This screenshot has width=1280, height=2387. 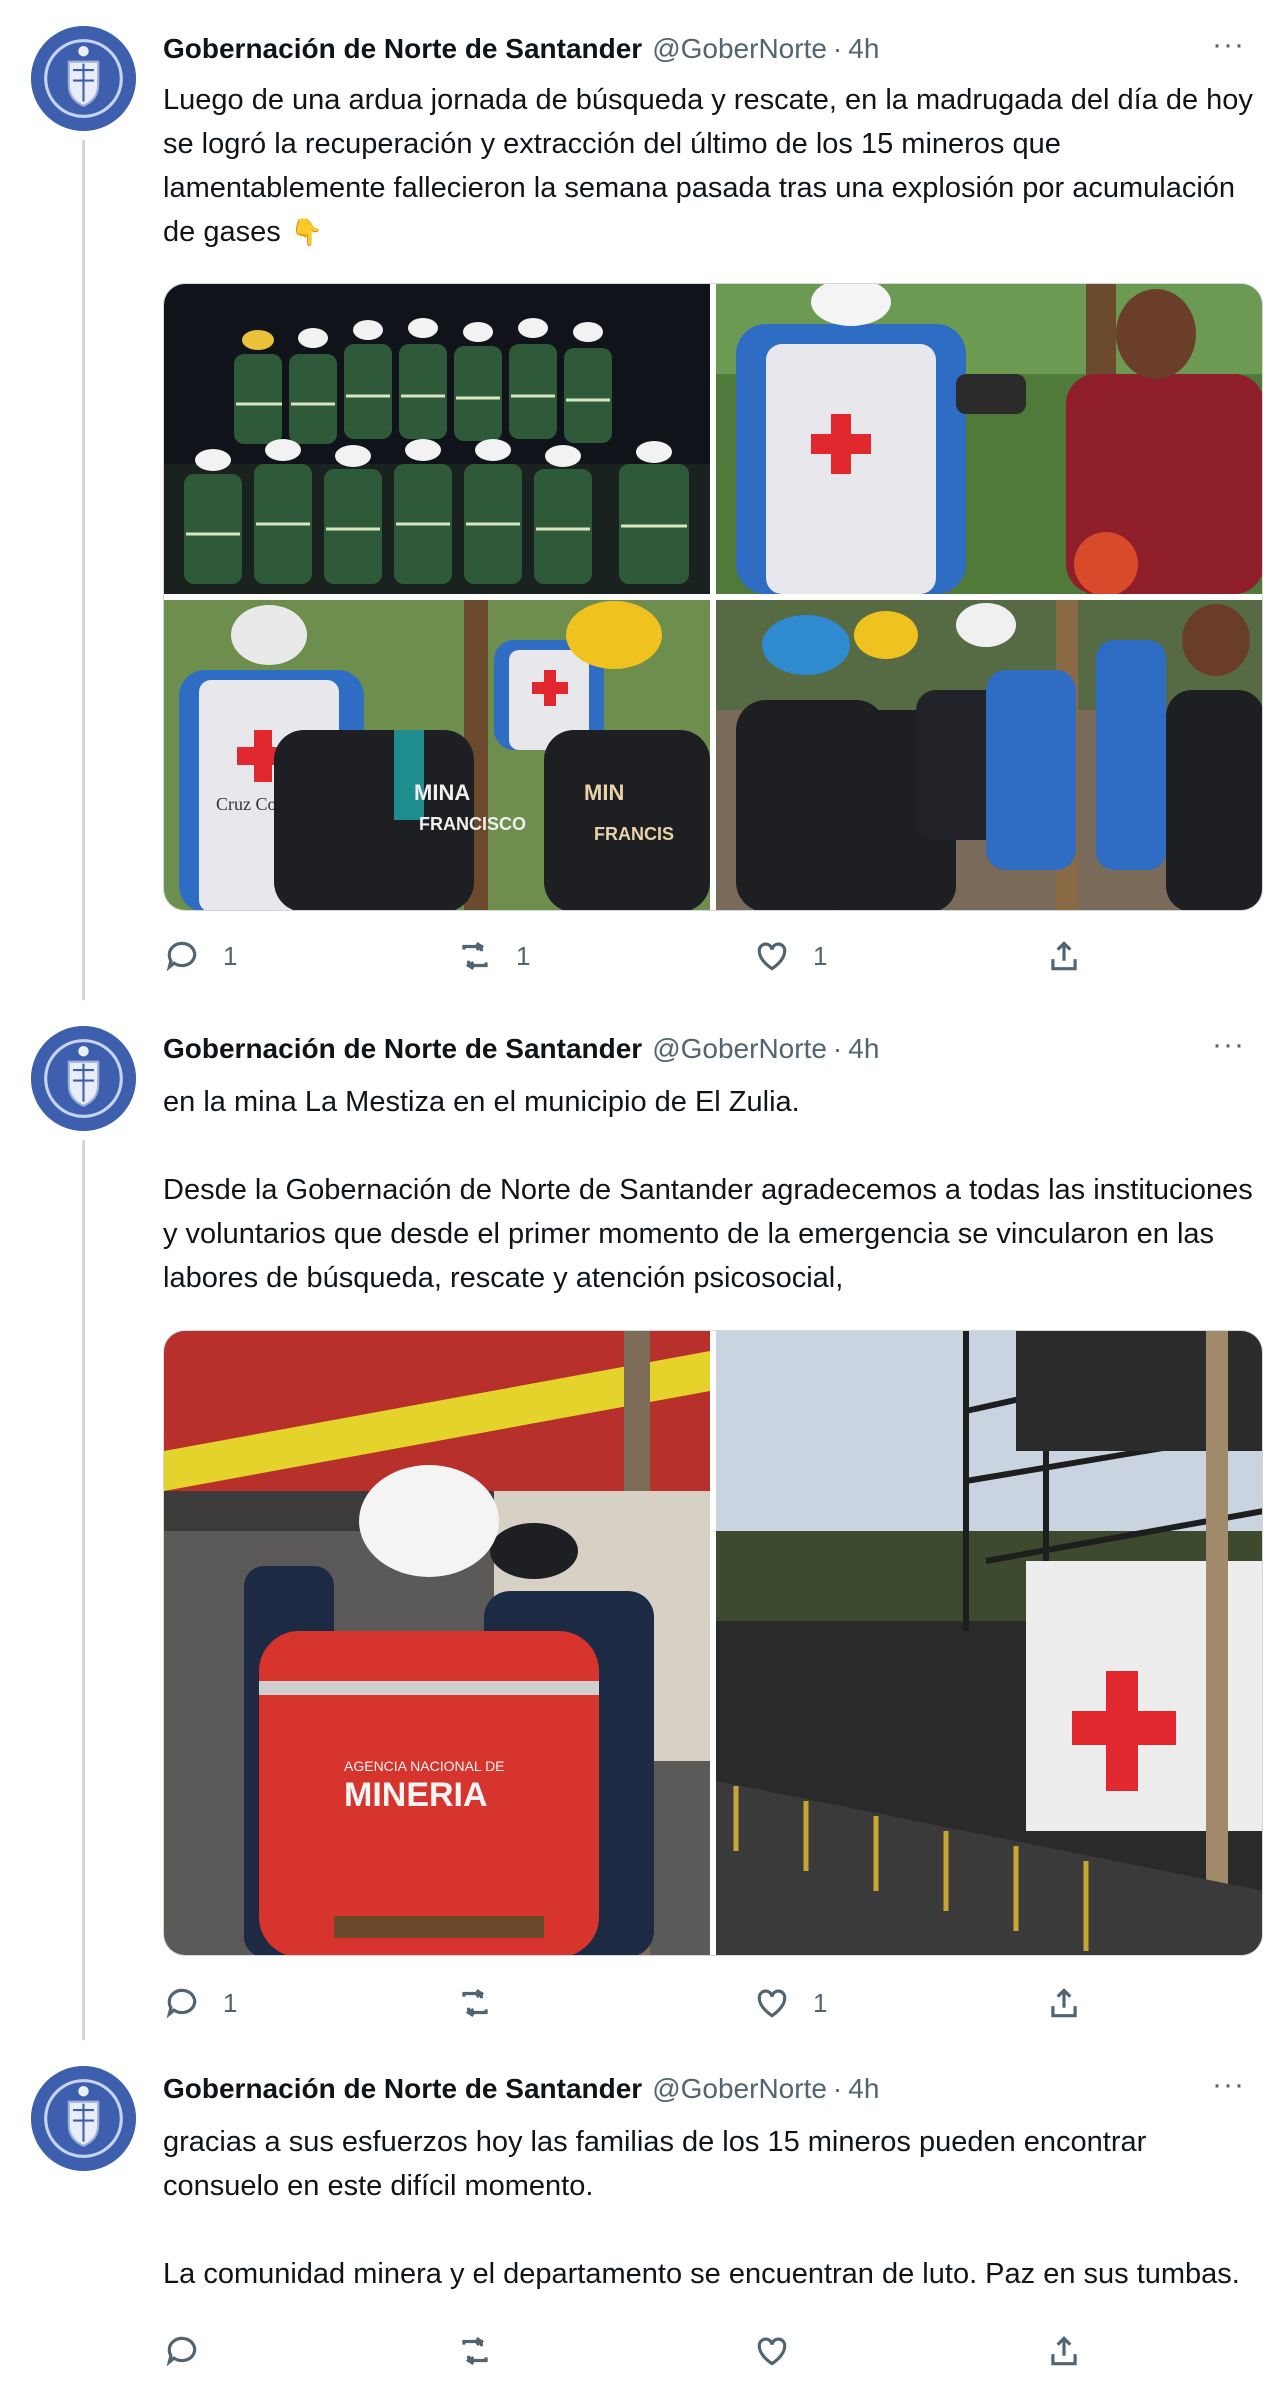 What do you see at coordinates (442, 792) in the screenshot?
I see `shirt-label: MINA` at bounding box center [442, 792].